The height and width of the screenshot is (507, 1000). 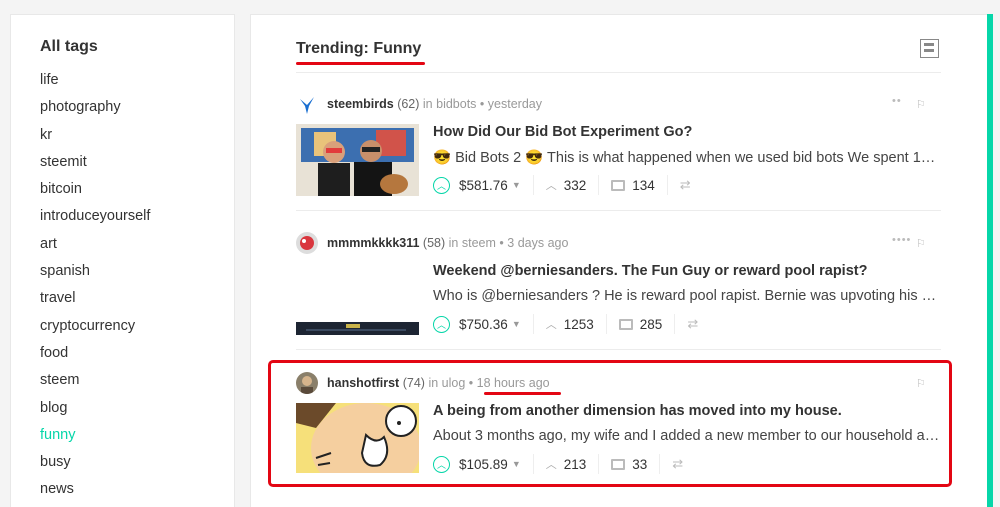 What do you see at coordinates (434, 104) in the screenshot?
I see `post-meta: steembirds (62) in bidbots • yesterday` at bounding box center [434, 104].